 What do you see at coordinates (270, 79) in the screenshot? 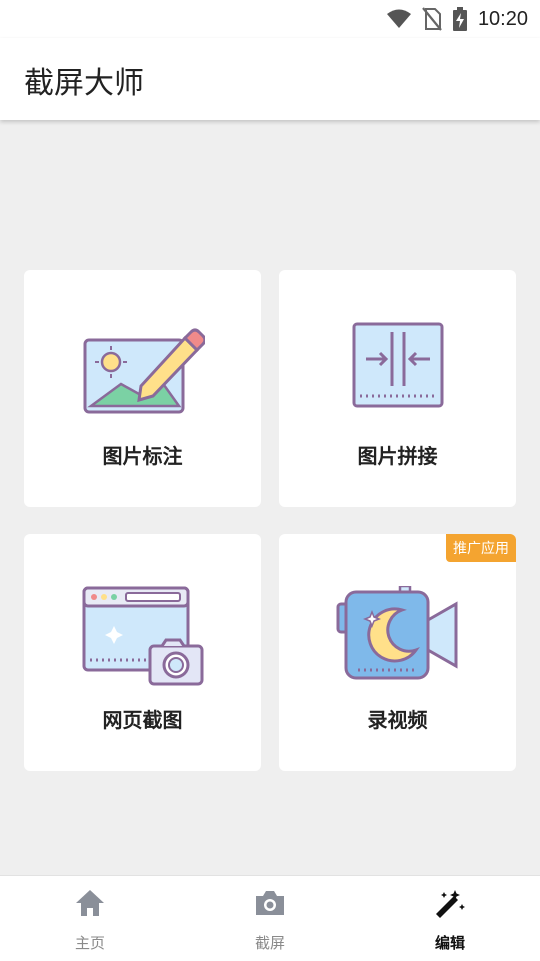
I see `app-bar: 截屏大师` at bounding box center [270, 79].